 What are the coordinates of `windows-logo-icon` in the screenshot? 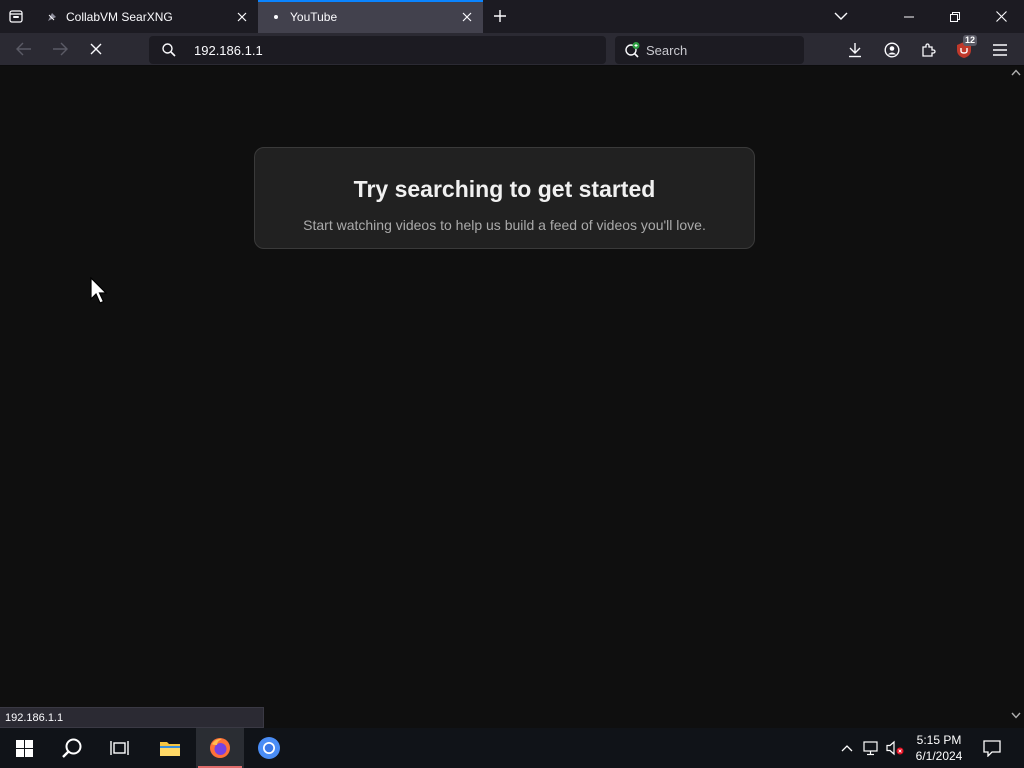 It's located at (24, 748).